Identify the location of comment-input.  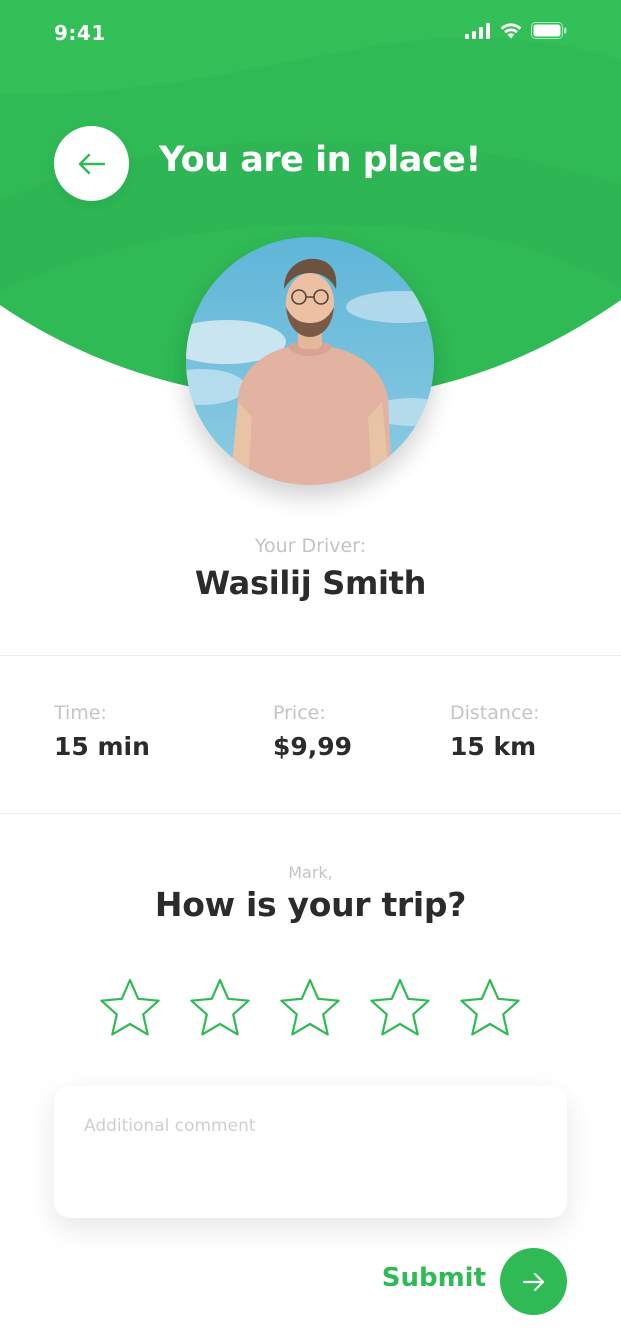
(309, 1156).